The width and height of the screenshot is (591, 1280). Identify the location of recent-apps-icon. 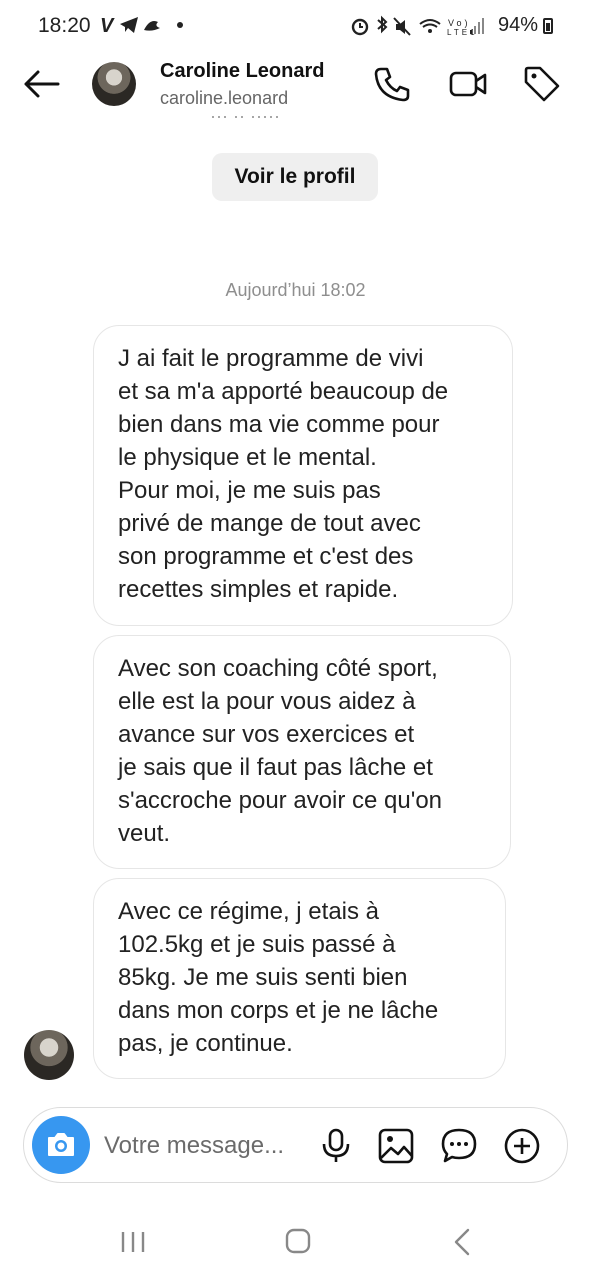
(133, 1242).